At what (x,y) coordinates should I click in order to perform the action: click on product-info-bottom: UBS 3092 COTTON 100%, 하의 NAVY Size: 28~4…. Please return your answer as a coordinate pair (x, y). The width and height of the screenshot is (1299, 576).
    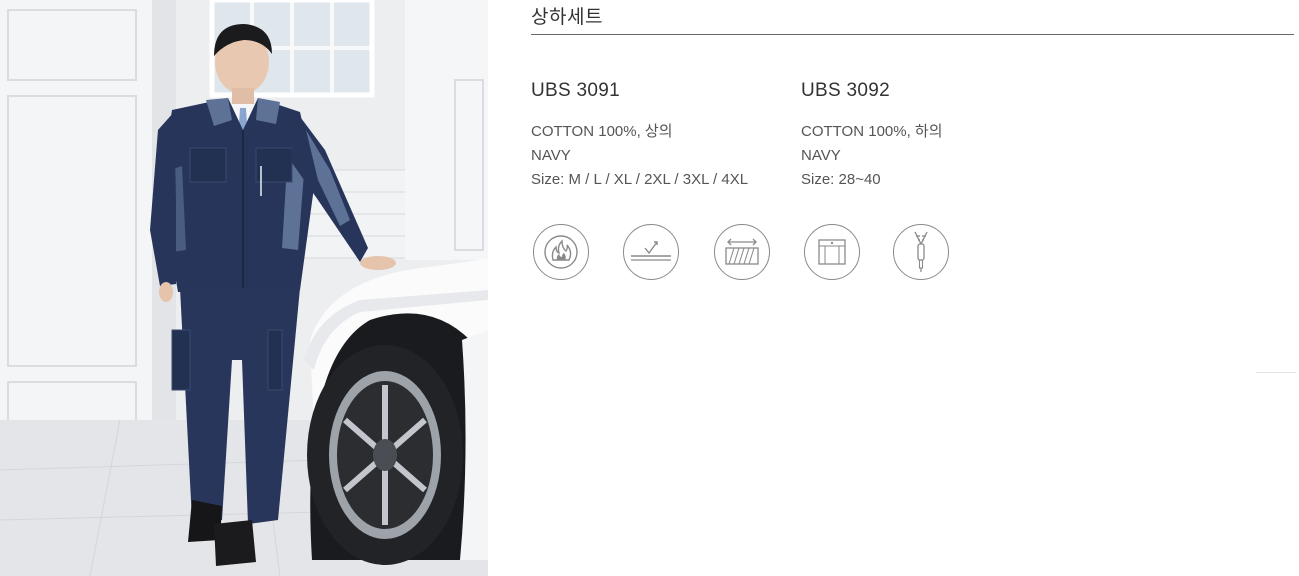
    Looking at the image, I should click on (872, 136).